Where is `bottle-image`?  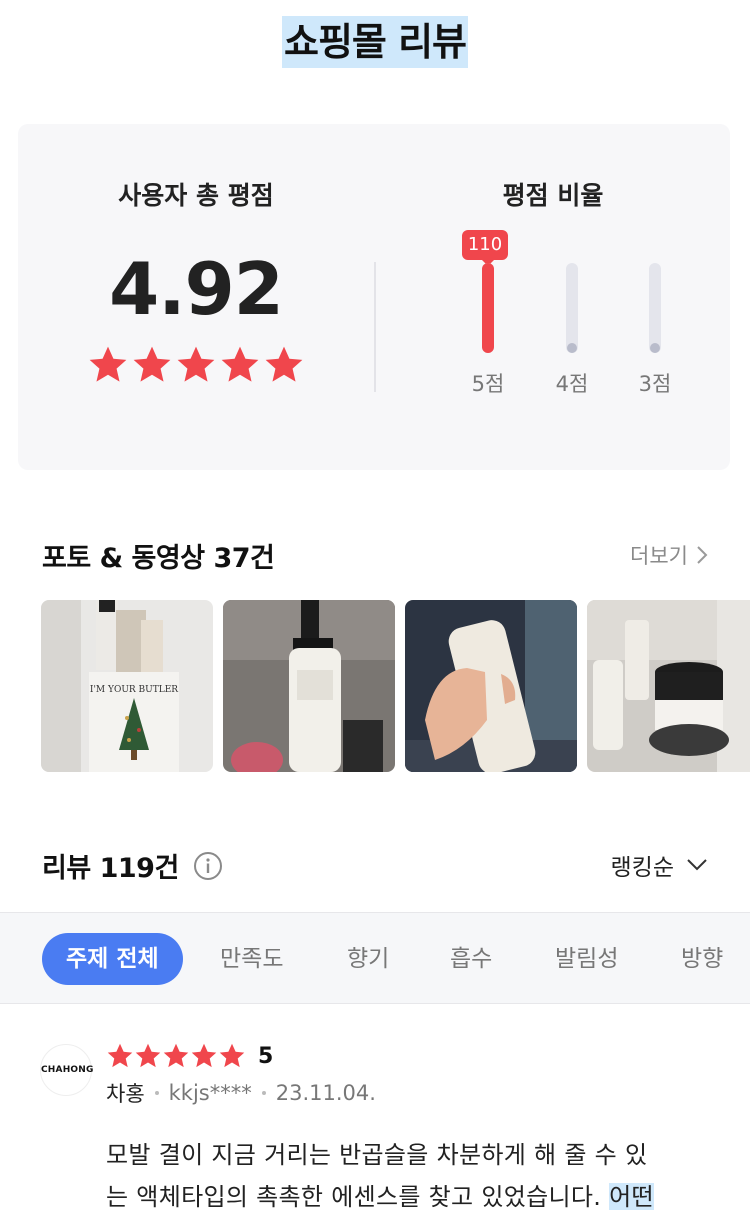 bottle-image is located at coordinates (309, 686).